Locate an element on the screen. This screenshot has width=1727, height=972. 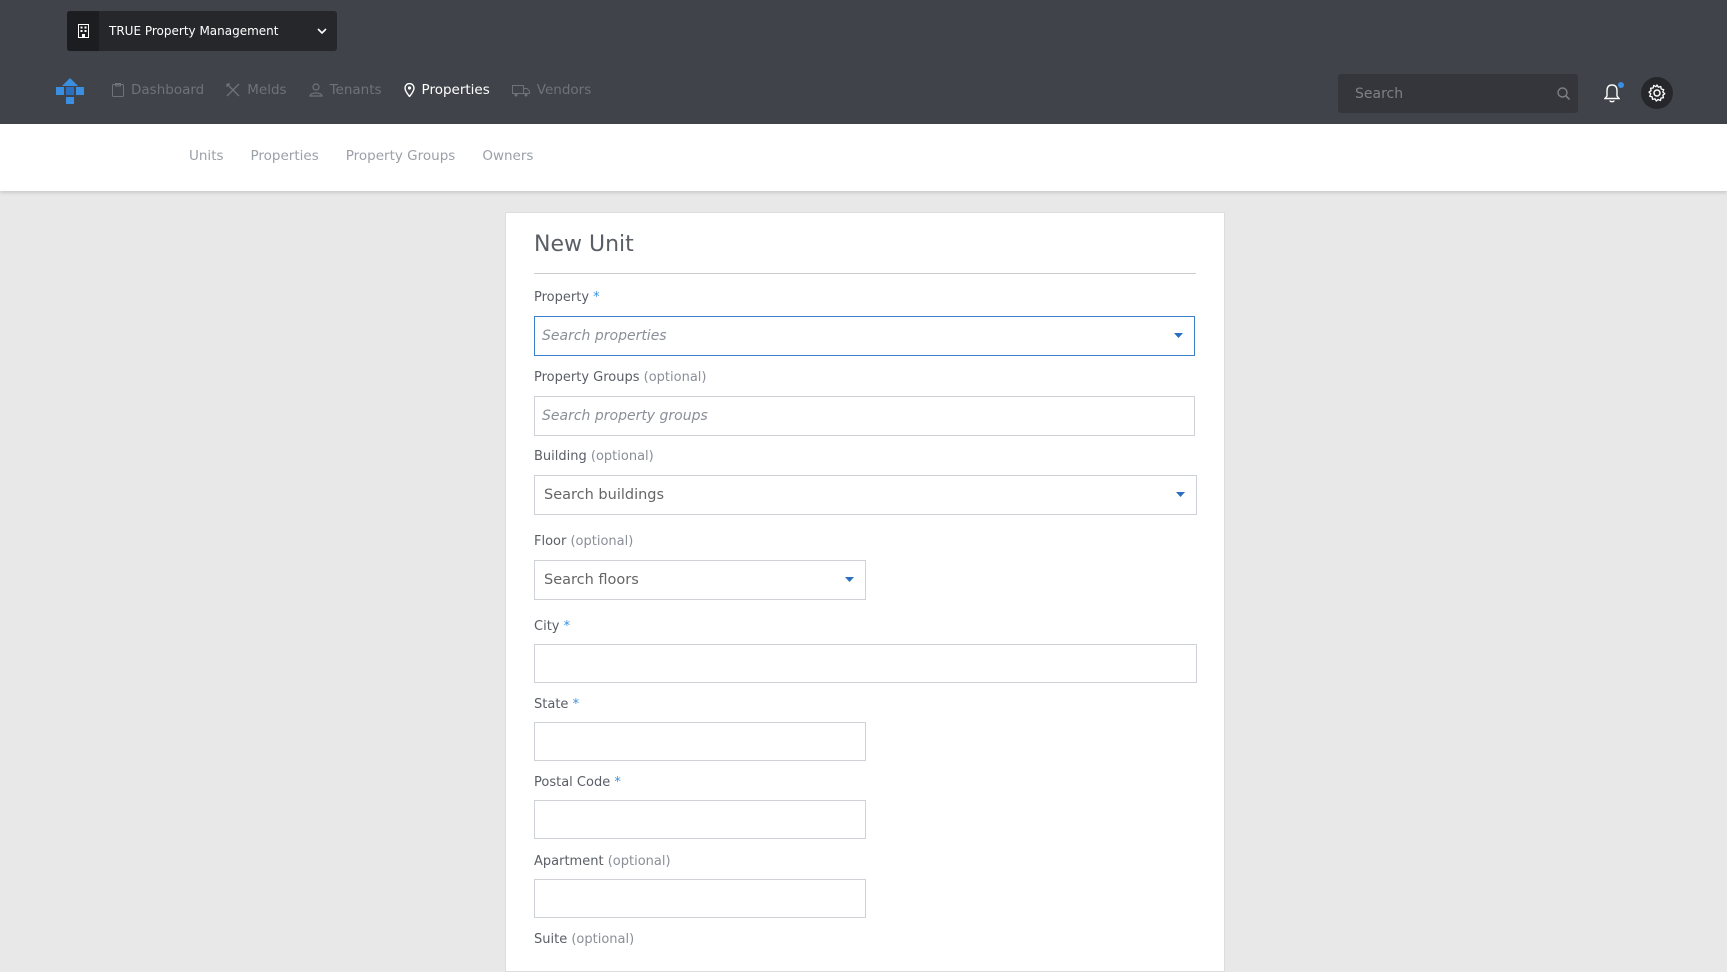
nav-vendors-label: Vendors is located at coordinates (564, 90).